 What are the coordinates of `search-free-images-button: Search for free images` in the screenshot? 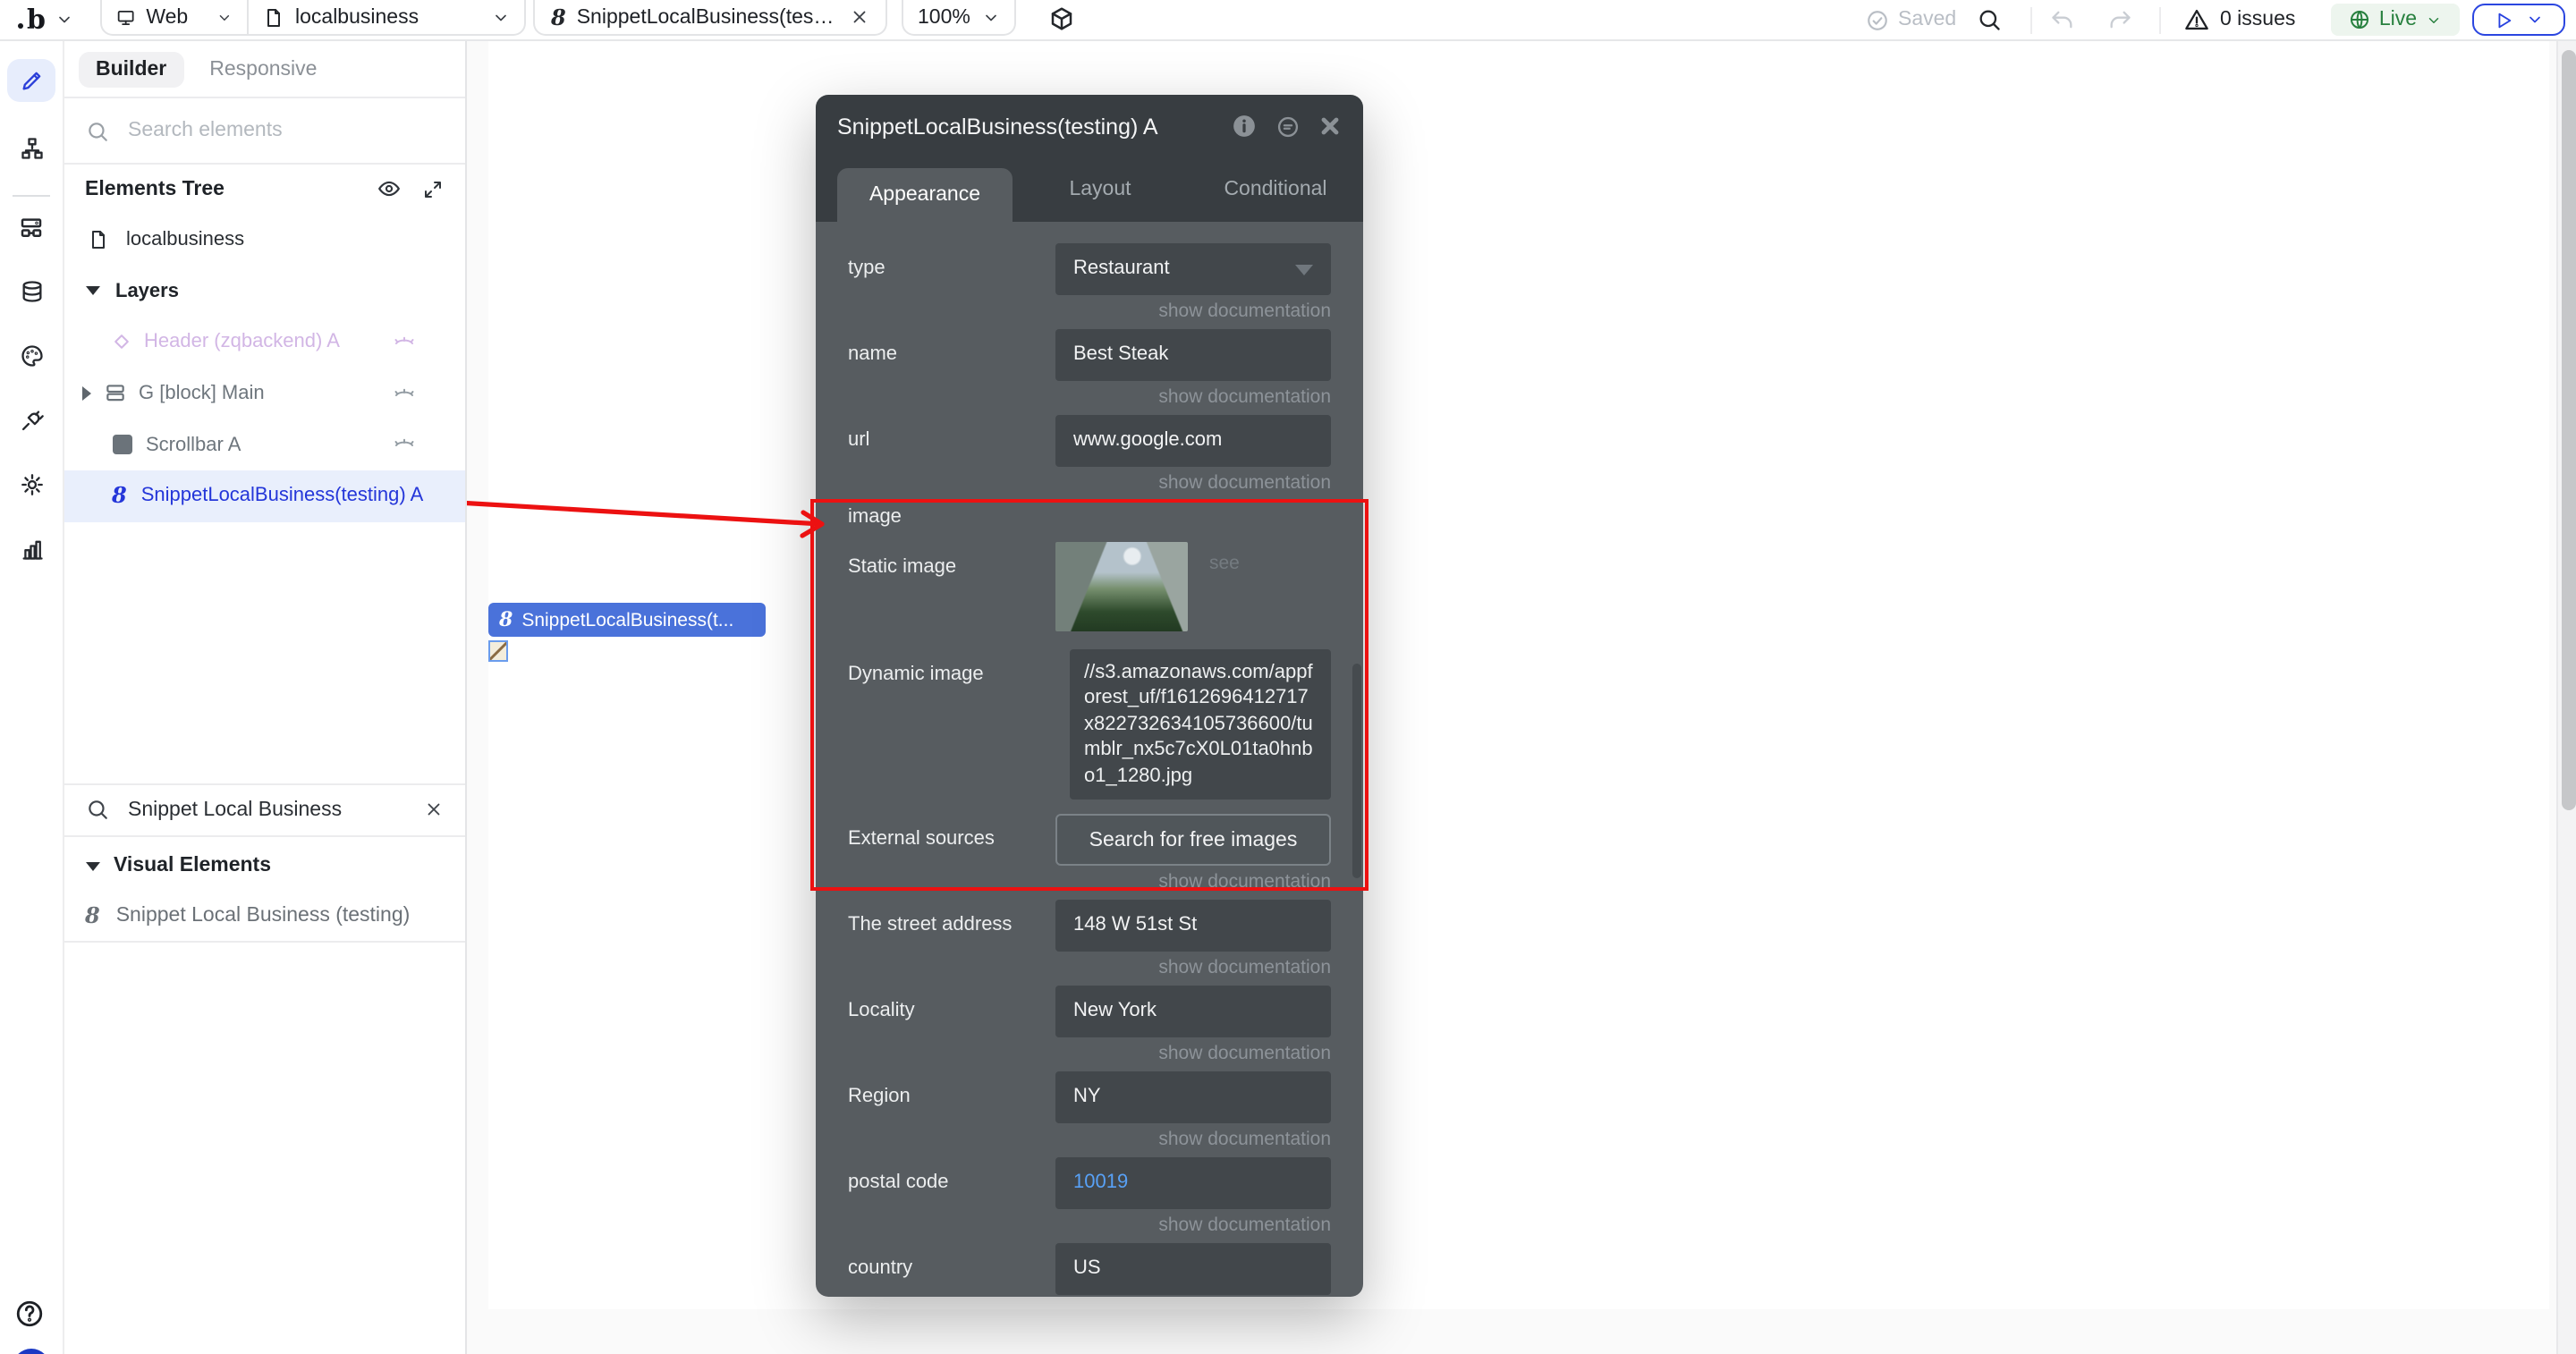 It's located at (1193, 840).